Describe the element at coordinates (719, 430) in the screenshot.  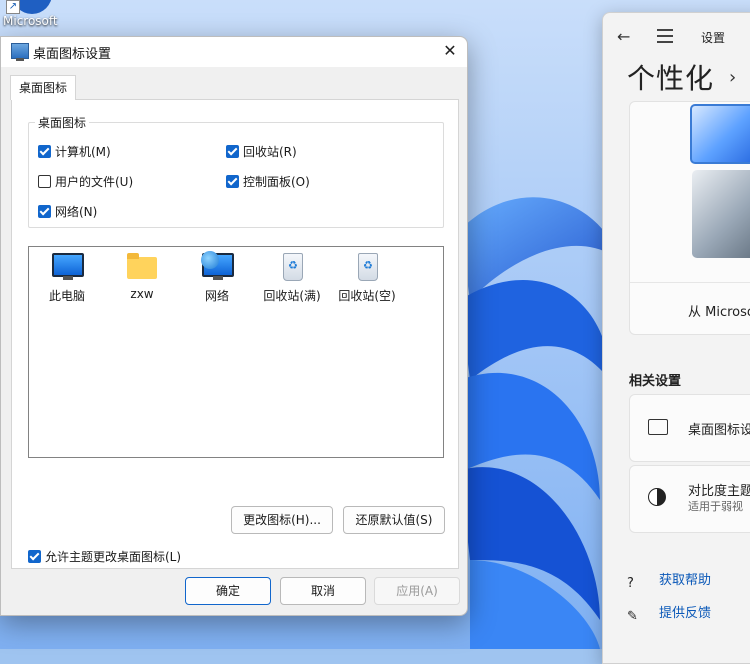
I see `row-label: 桌面图标设` at that location.